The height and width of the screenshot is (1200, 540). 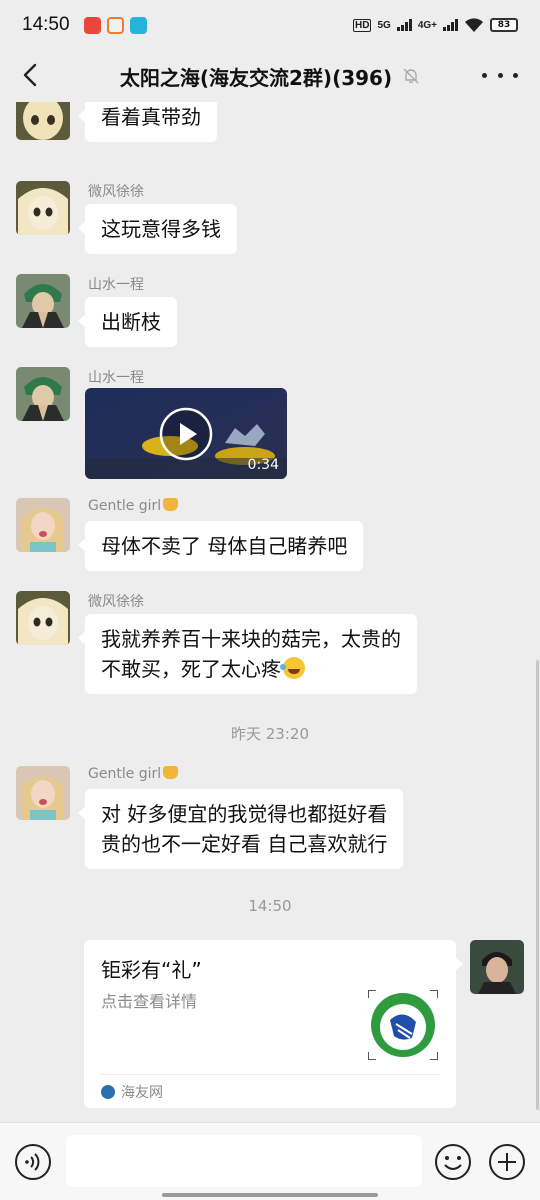 What do you see at coordinates (362, 25) in the screenshot?
I see `hd-label: HD` at bounding box center [362, 25].